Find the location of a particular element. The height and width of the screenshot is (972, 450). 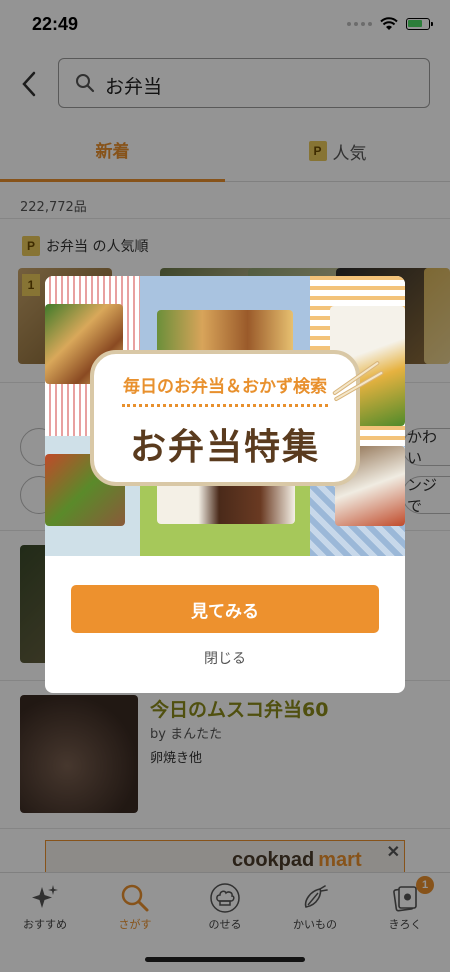

banner-title: お弁当特集 is located at coordinates (224, 447).